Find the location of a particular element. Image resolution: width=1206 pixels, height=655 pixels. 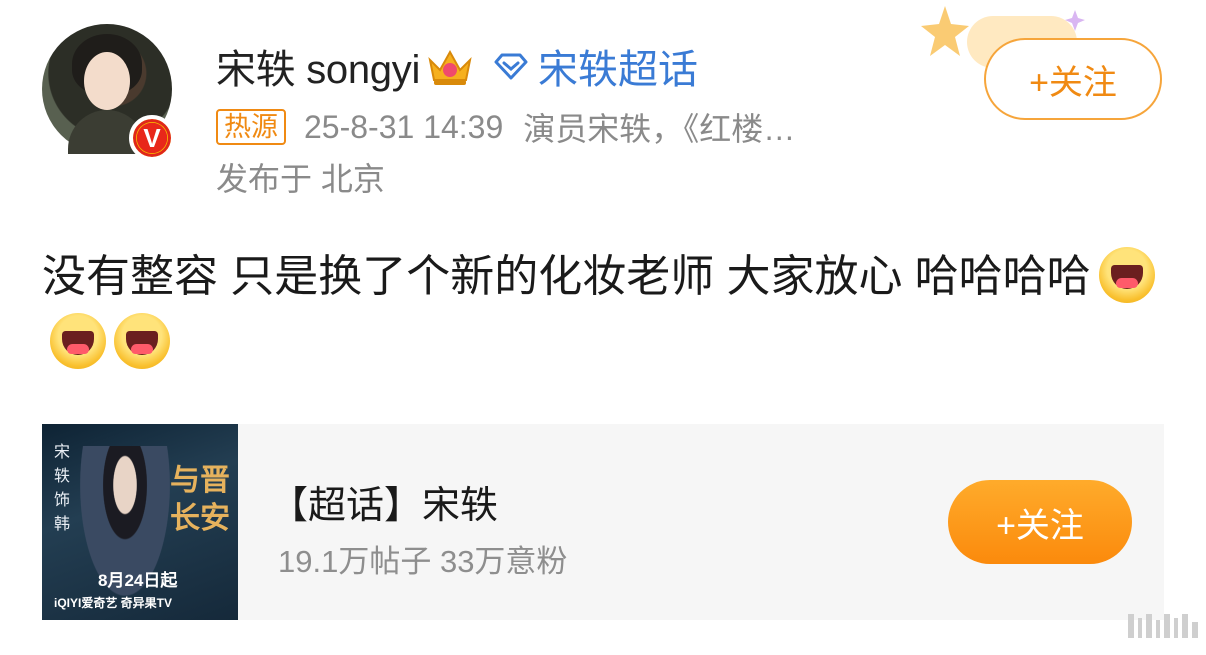

follow-button: +关注 is located at coordinates (1073, 79).